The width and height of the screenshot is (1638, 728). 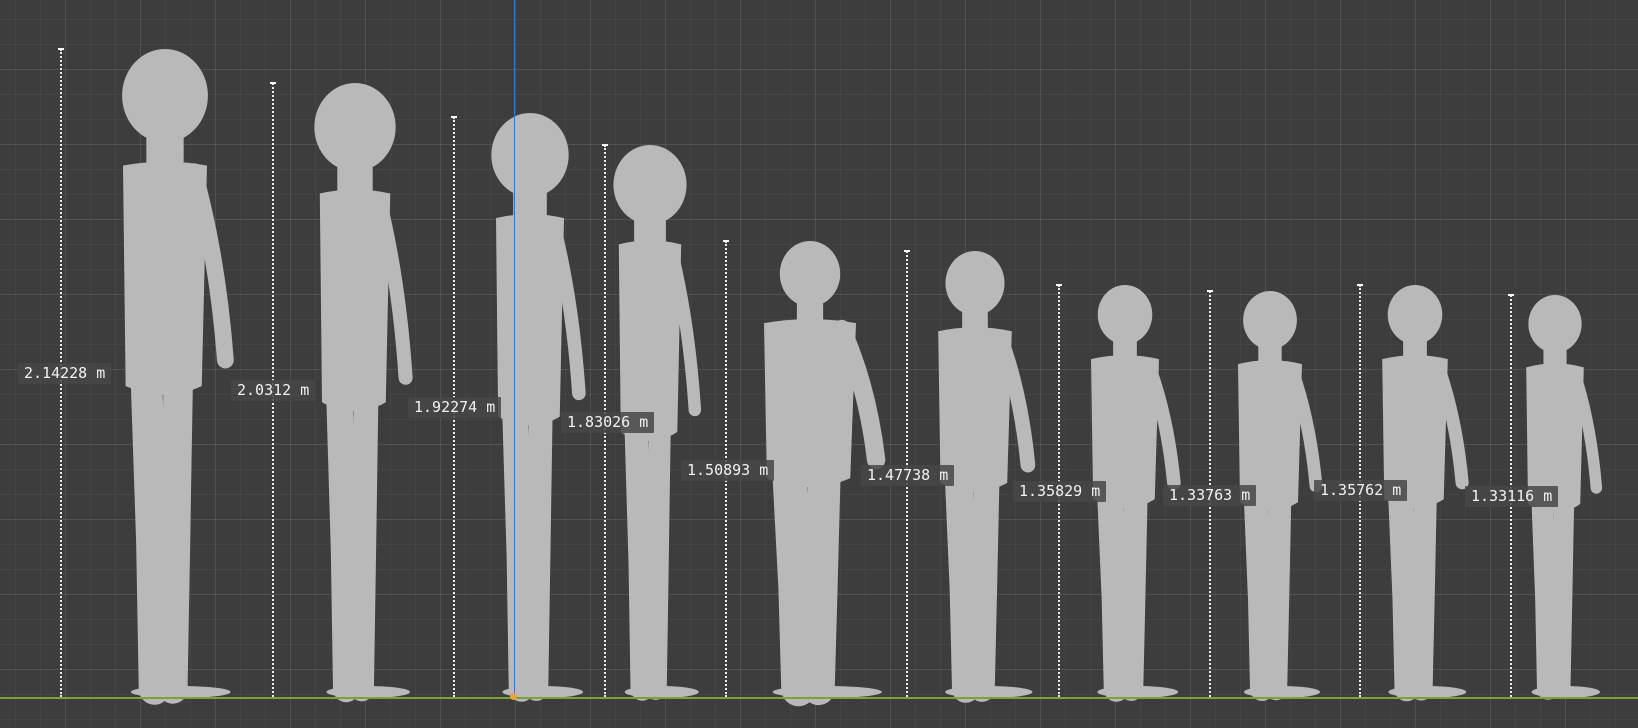 What do you see at coordinates (639, 560) in the screenshot?
I see `figure-4-leg-left` at bounding box center [639, 560].